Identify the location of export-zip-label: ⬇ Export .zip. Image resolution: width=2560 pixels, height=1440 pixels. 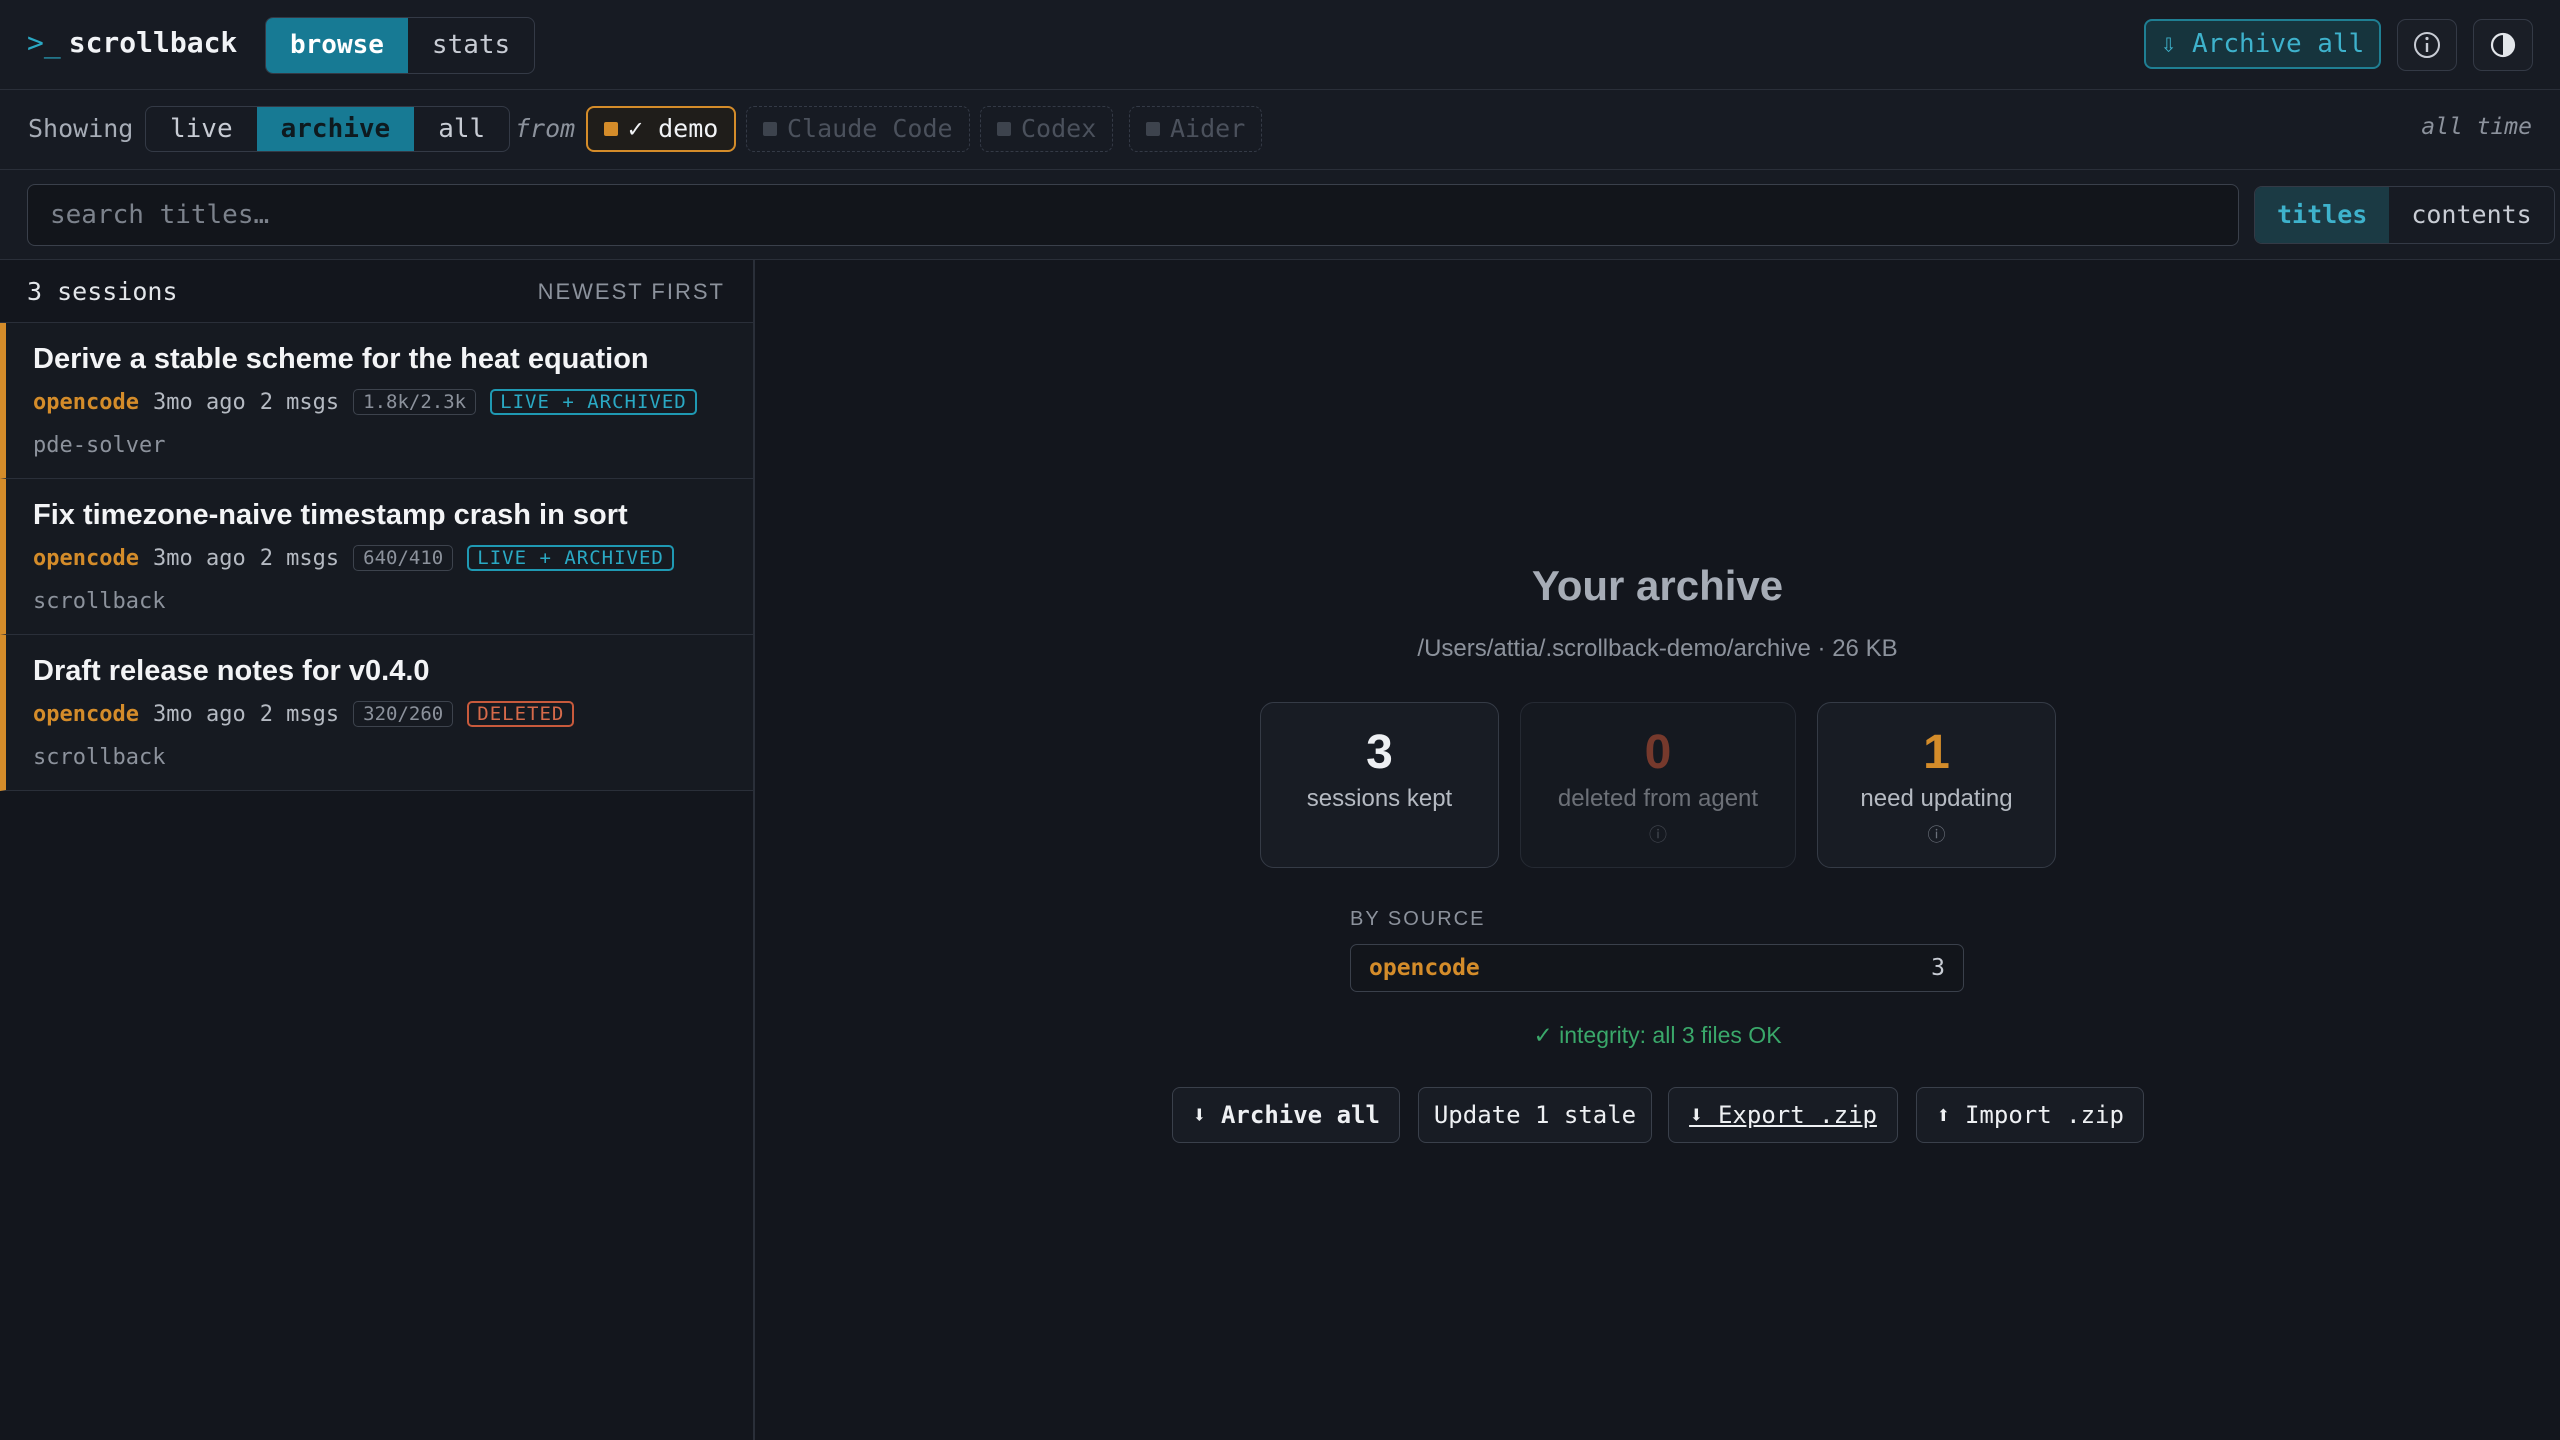
(1783, 1115).